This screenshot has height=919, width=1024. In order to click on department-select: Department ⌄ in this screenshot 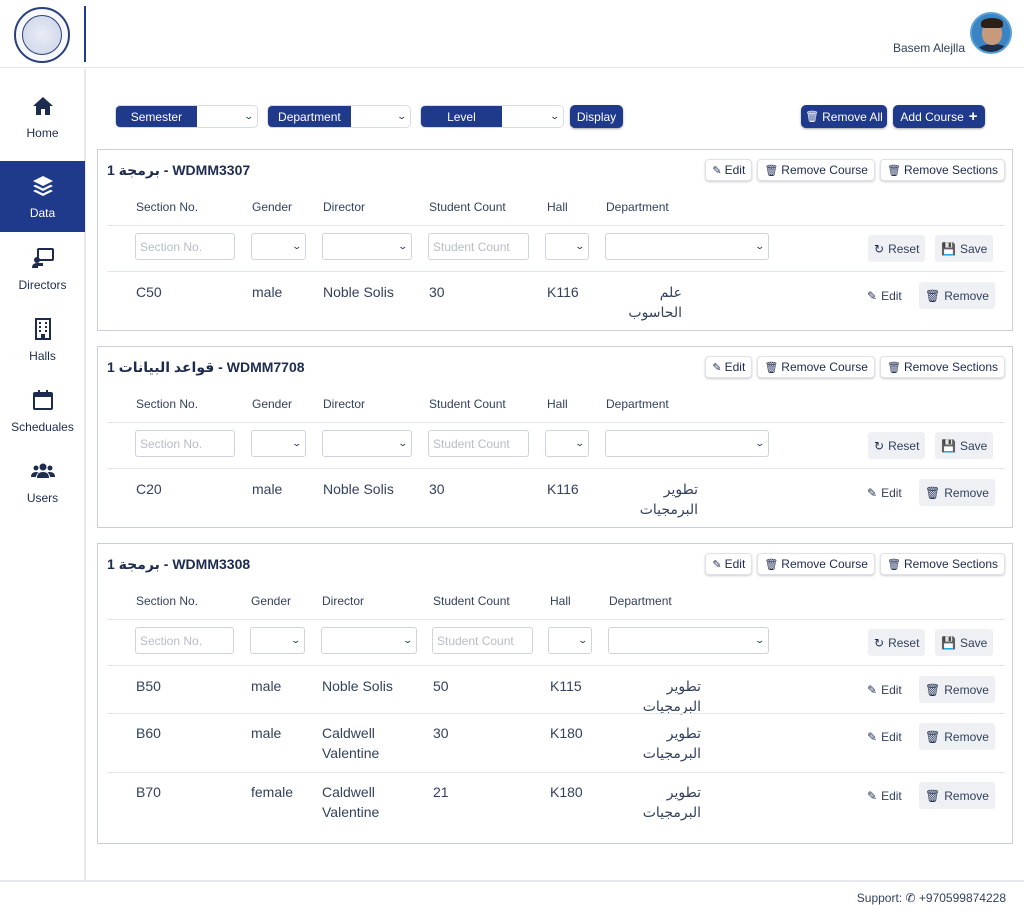, I will do `click(339, 116)`.